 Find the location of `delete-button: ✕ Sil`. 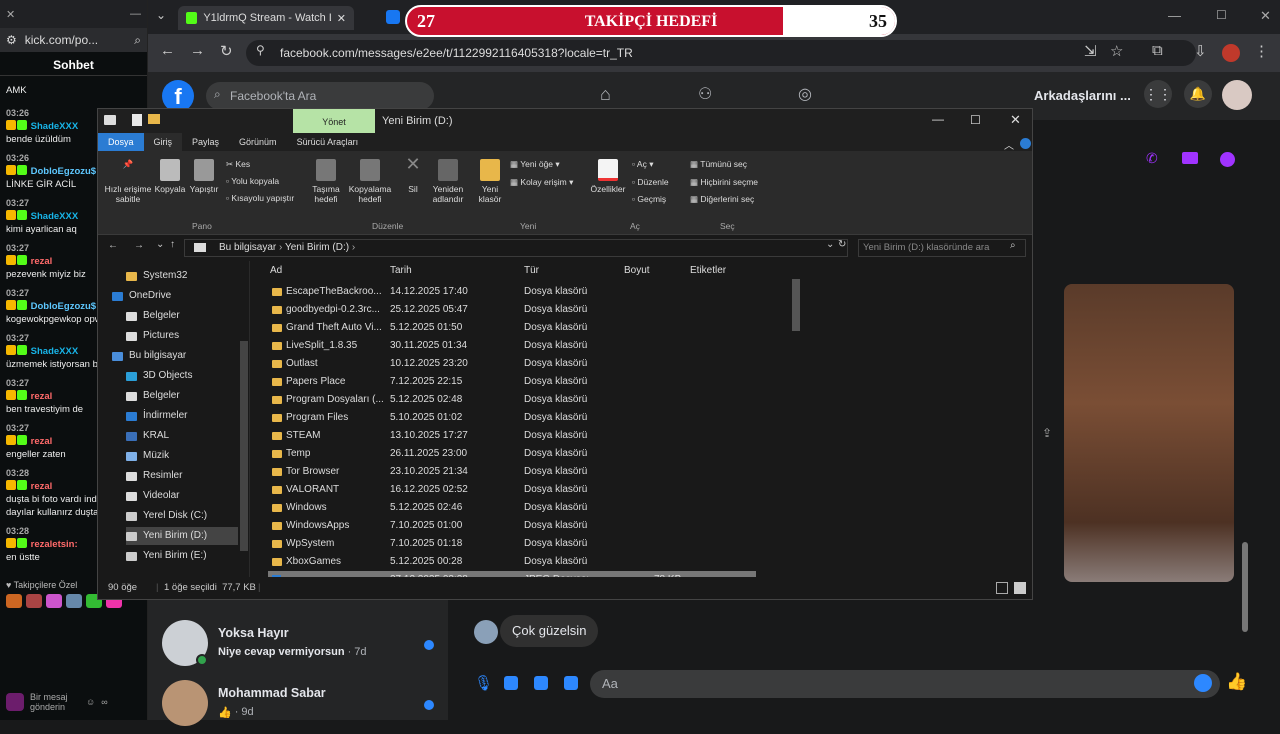

delete-button: ✕ Sil is located at coordinates (413, 174).